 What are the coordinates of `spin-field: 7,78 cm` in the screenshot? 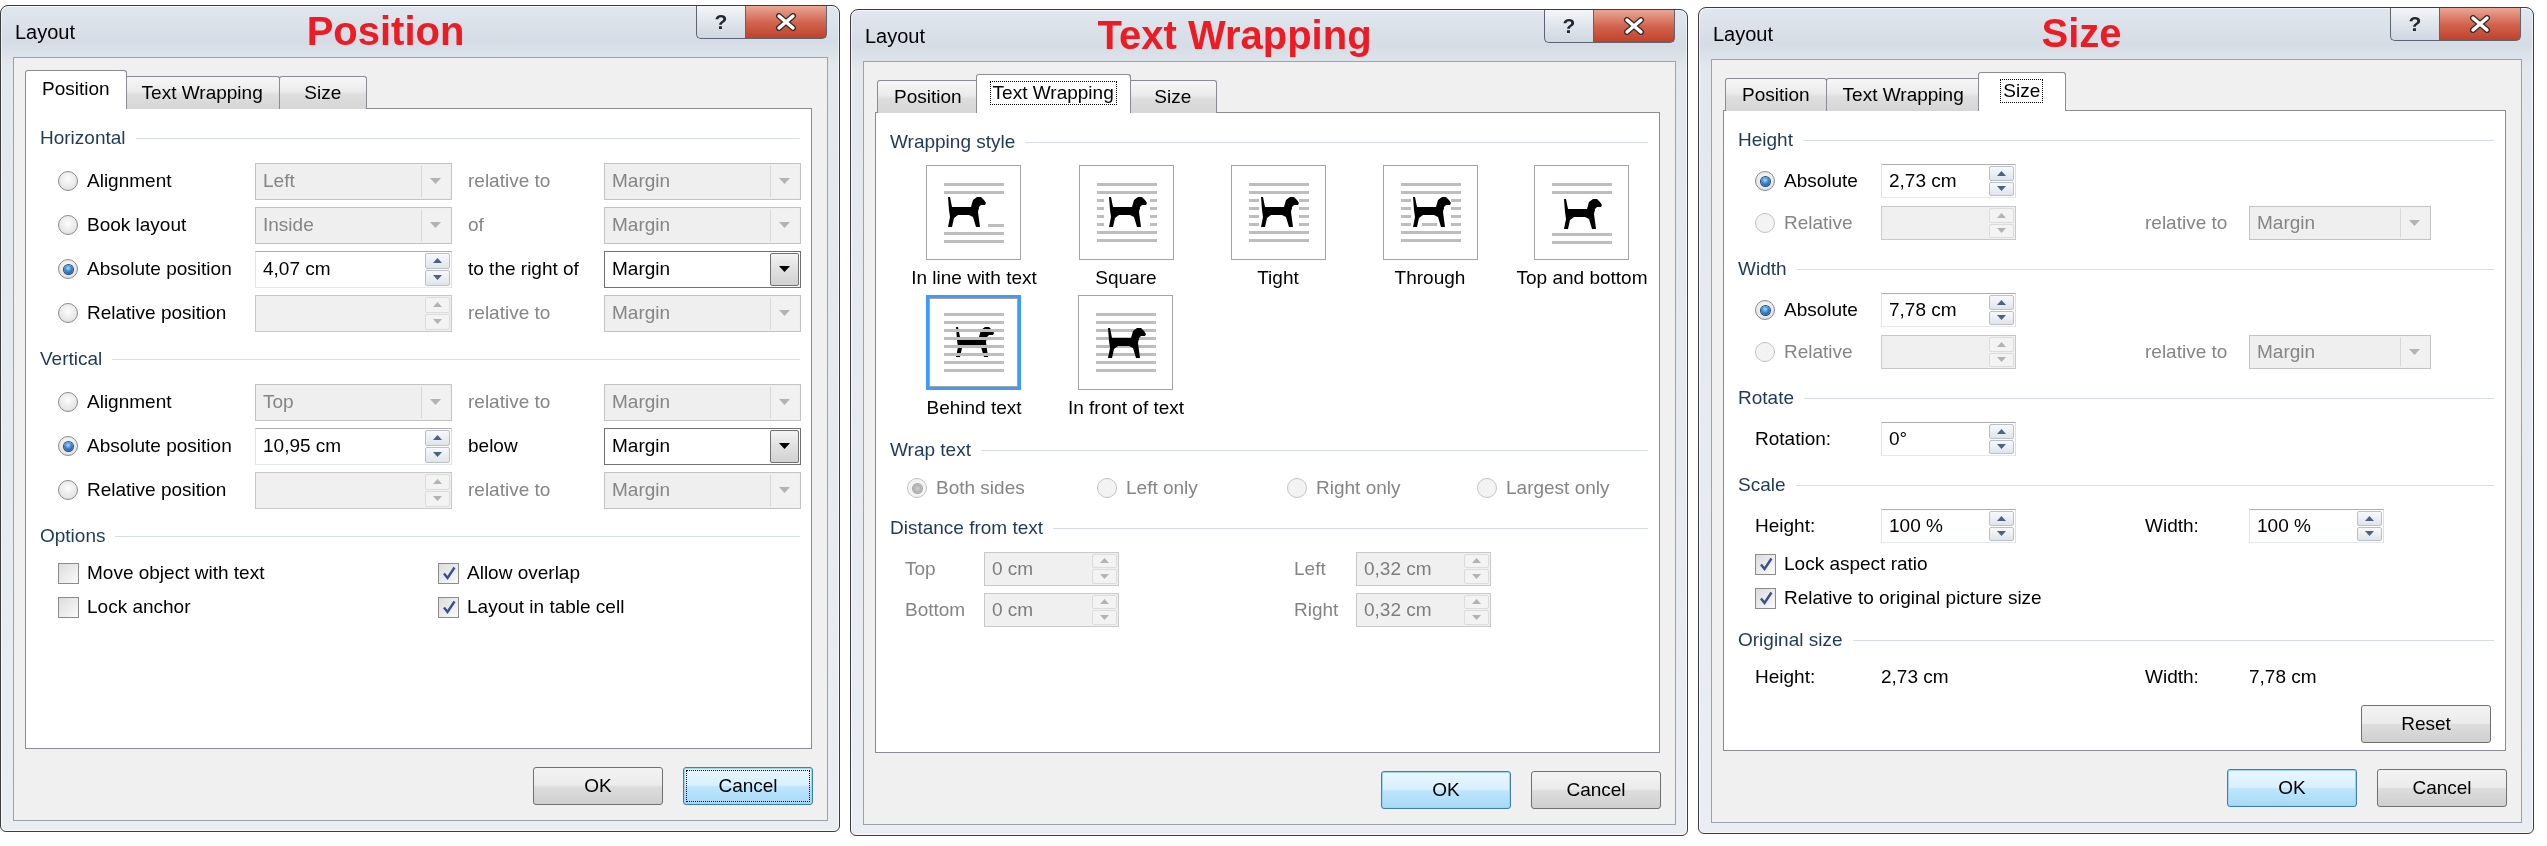 It's located at (1948, 310).